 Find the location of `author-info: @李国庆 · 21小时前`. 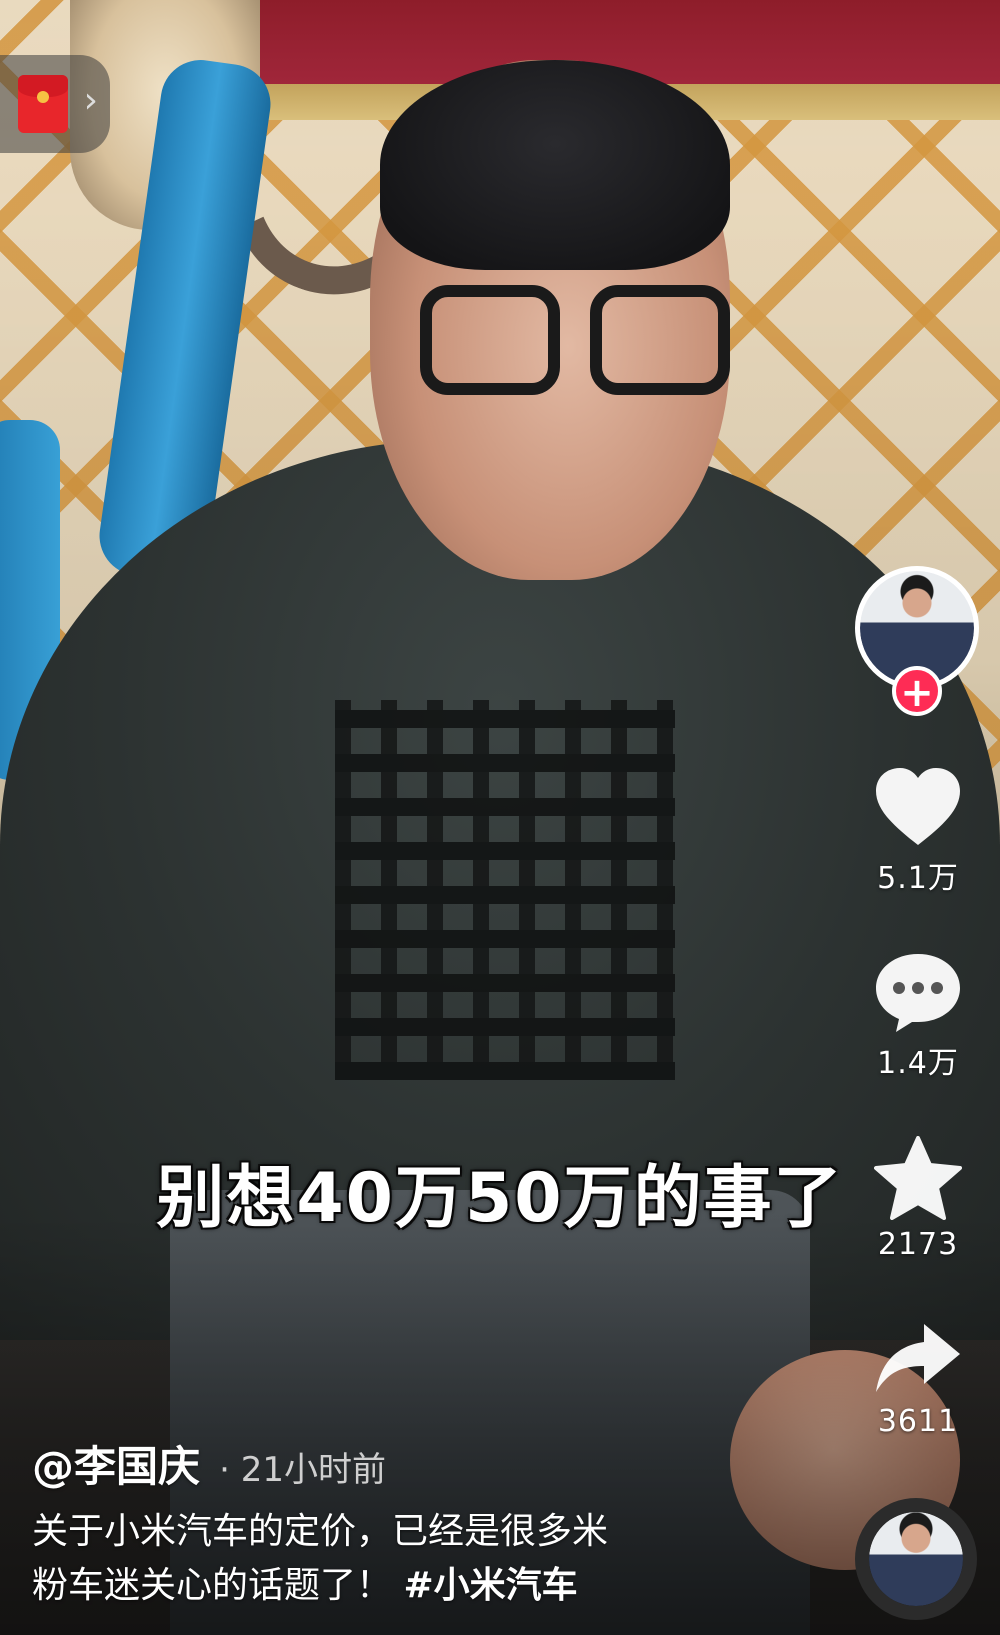

author-info: @李国庆 · 21小时前 is located at coordinates (209, 1463).